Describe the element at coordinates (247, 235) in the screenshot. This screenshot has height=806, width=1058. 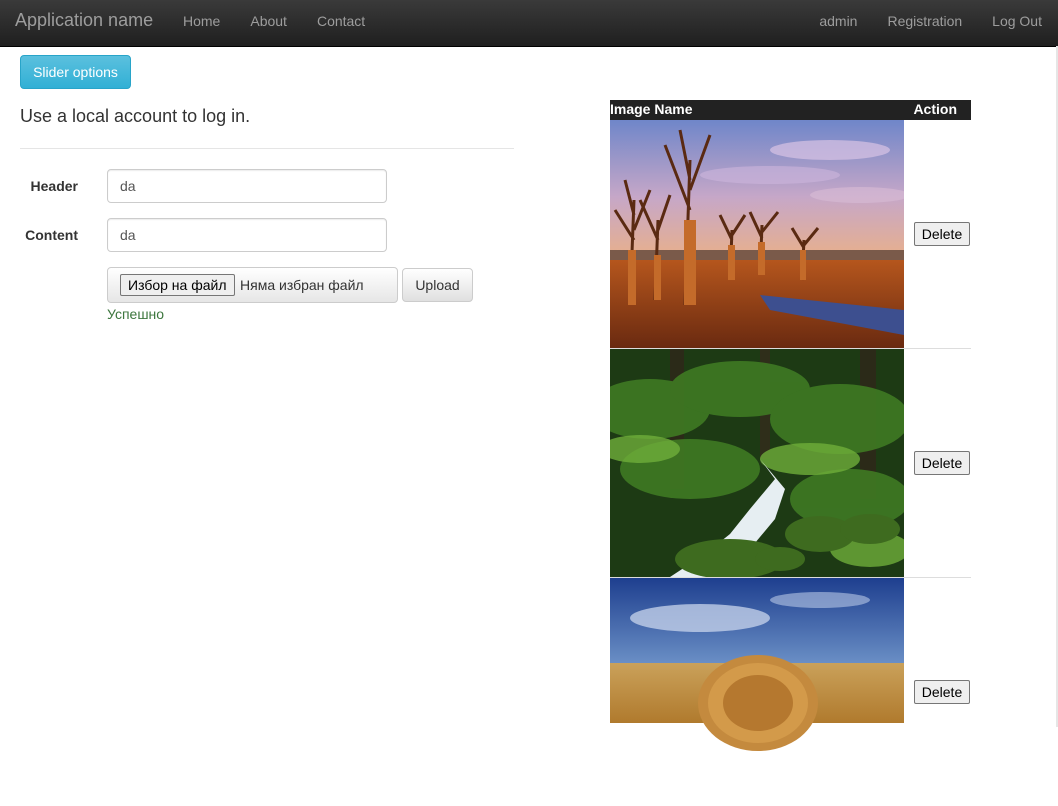
I see `content-input` at that location.